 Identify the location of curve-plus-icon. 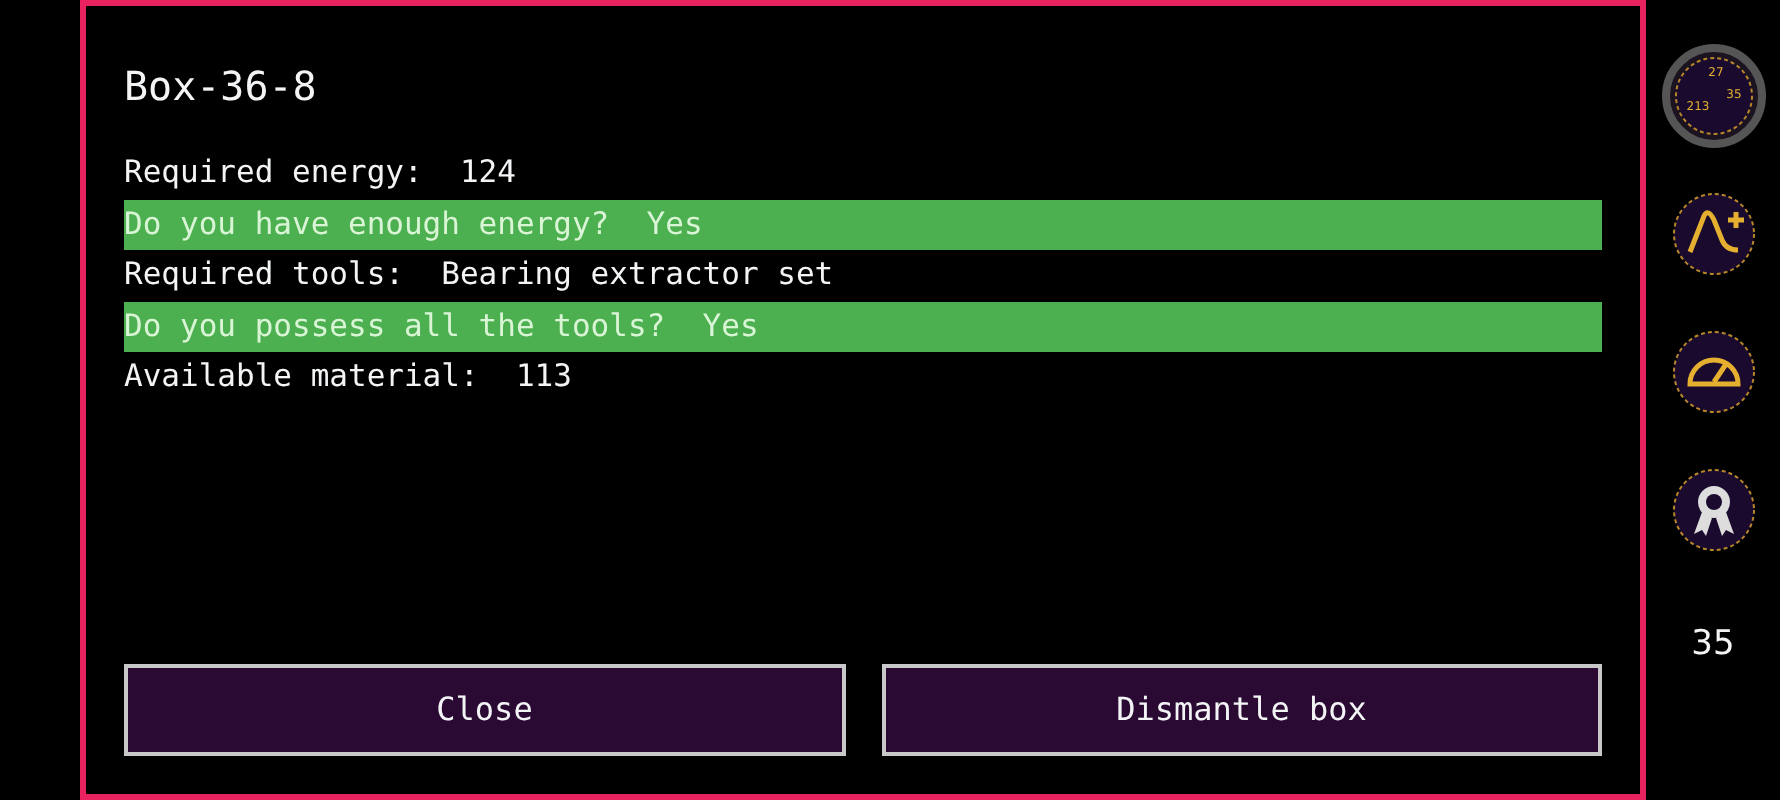
(1713, 234).